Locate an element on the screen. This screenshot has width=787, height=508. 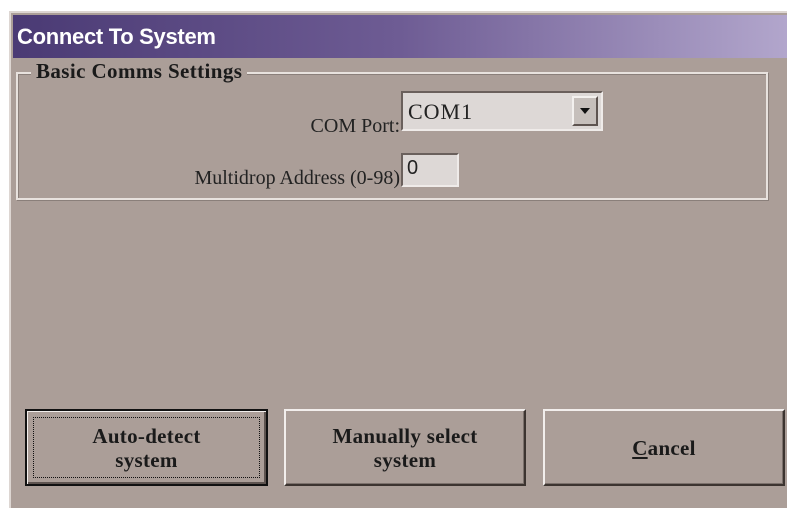
cancel-label: Cancel is located at coordinates (664, 448).